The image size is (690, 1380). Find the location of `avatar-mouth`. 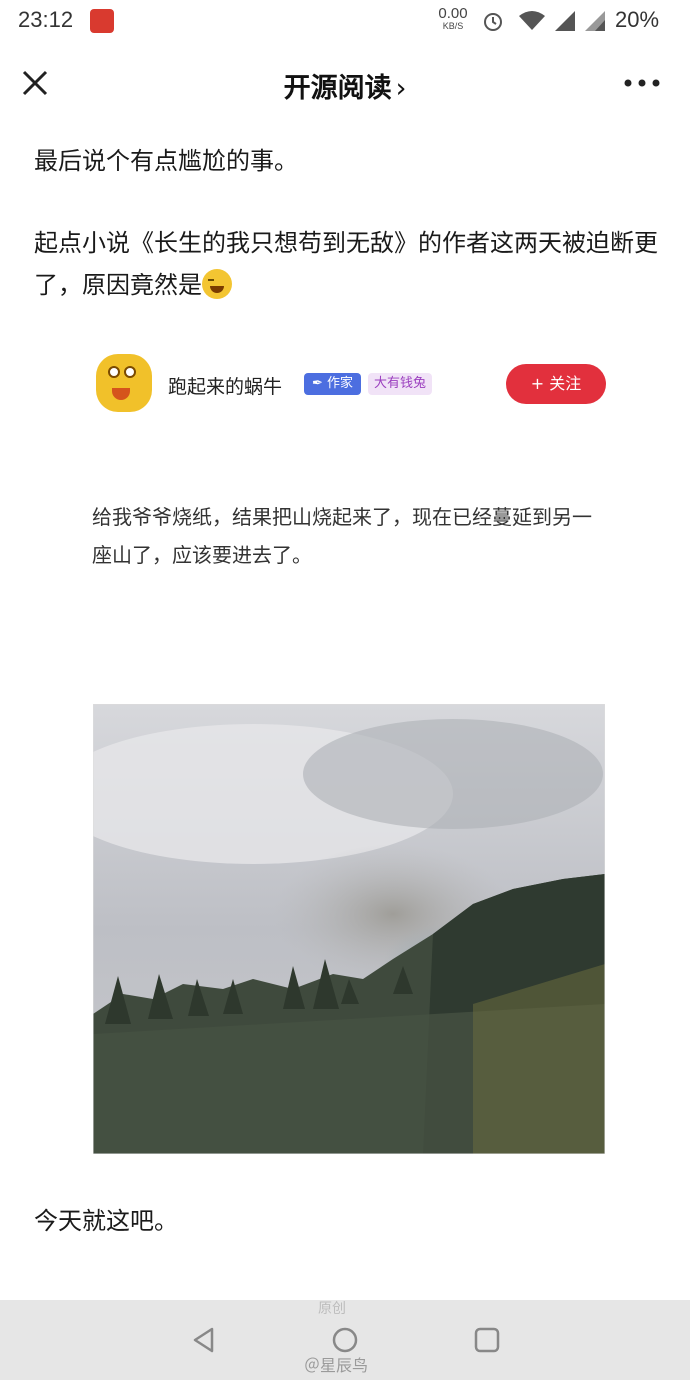

avatar-mouth is located at coordinates (121, 394).